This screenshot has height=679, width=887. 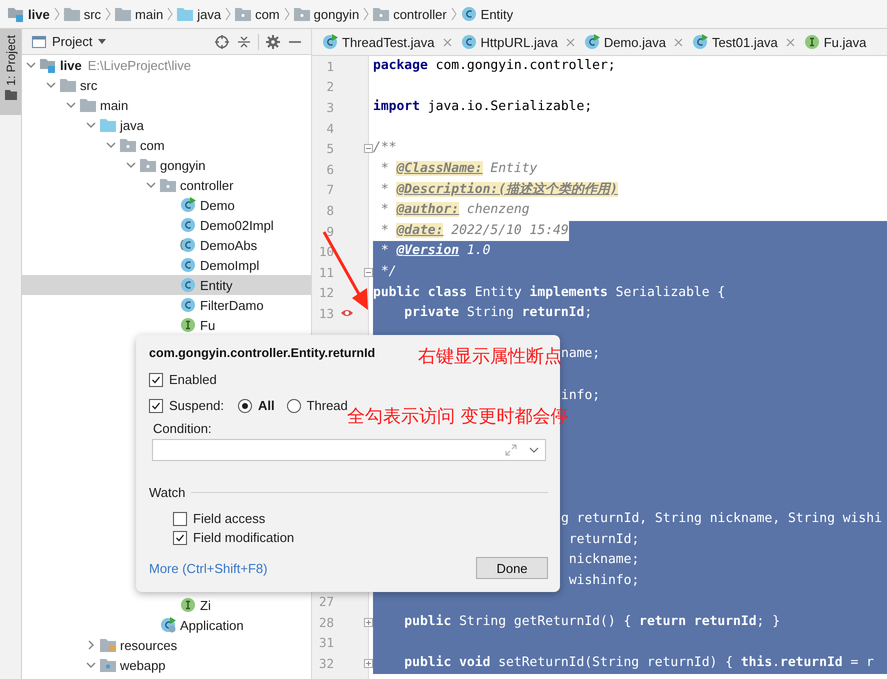 I want to click on editor-tab: HttpURL.java, so click(x=519, y=42).